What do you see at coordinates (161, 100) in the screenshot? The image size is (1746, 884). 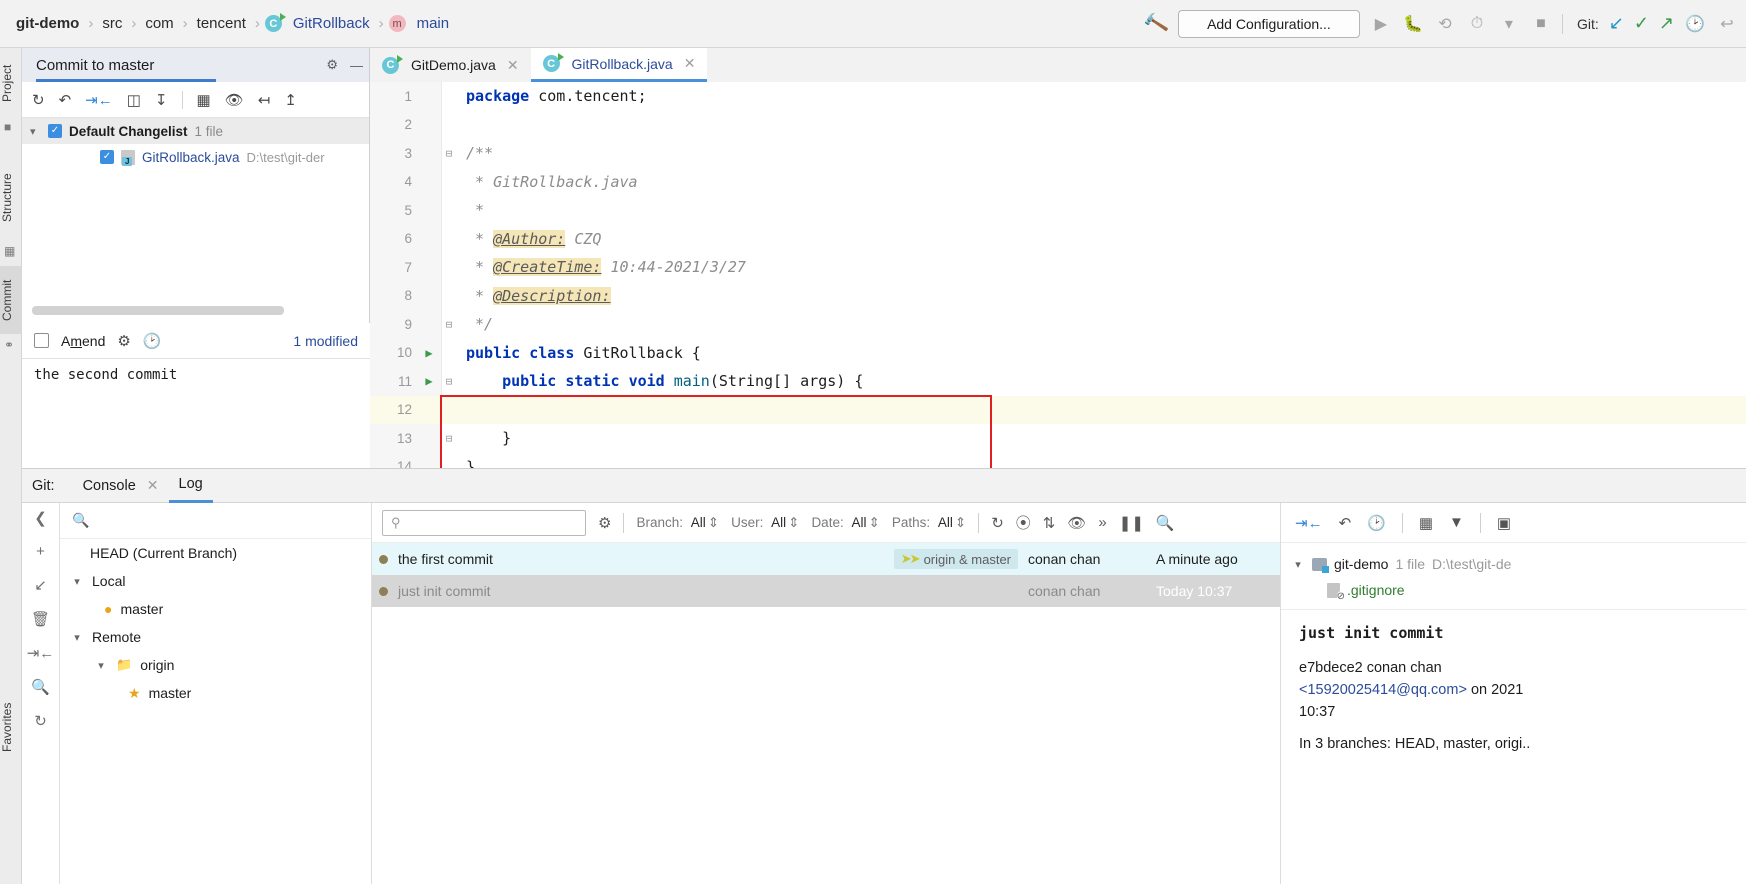 I see `shelve-icon: ↧` at bounding box center [161, 100].